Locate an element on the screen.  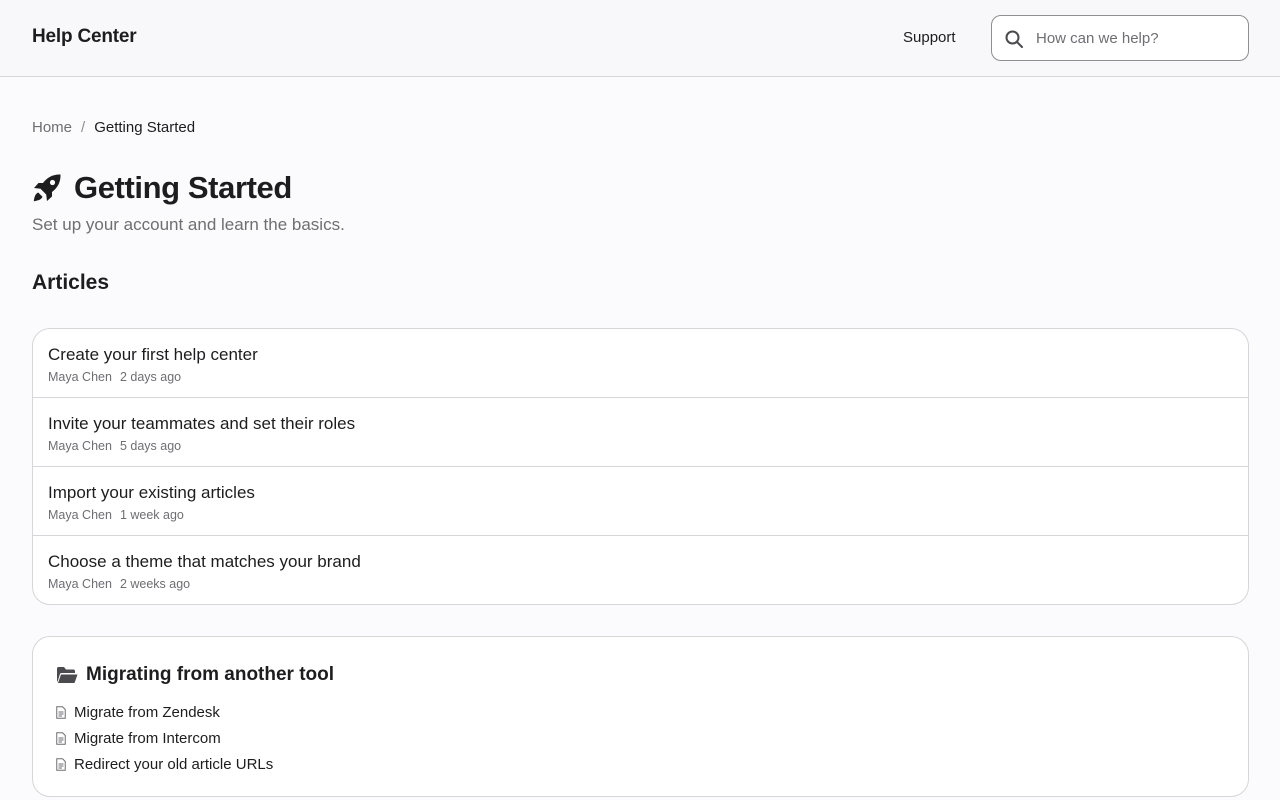
article-title: Create your first help center is located at coordinates (153, 355).